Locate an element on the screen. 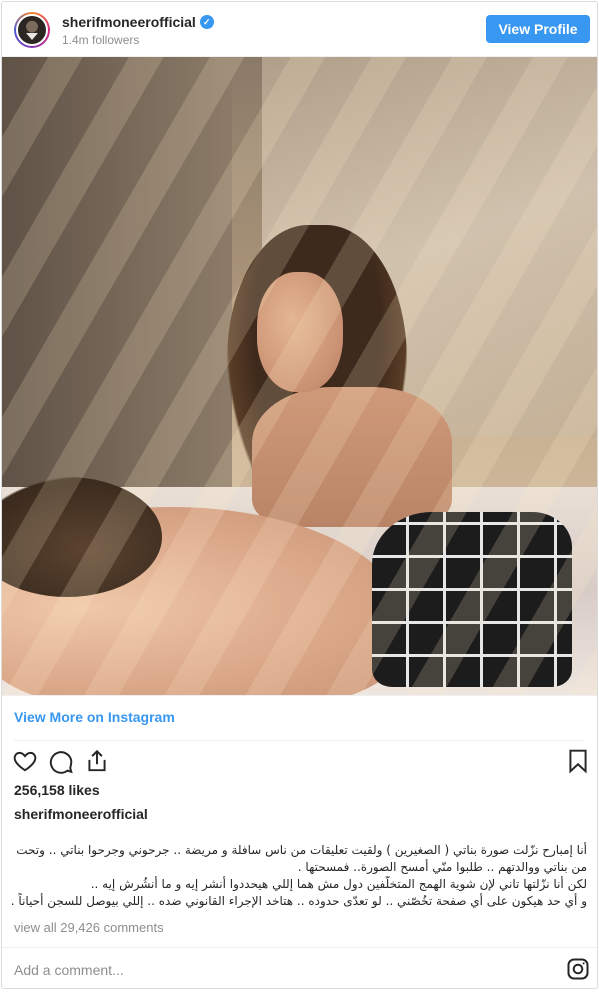  instagram-icon is located at coordinates (578, 969).